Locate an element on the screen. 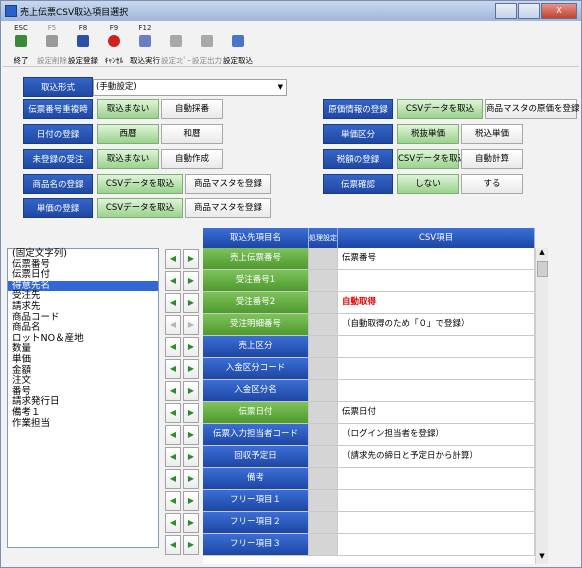 The height and width of the screenshot is (568, 582). mapping-row: 回収予定日 （請求先の締日と予定日から計算） is located at coordinates (369, 457).